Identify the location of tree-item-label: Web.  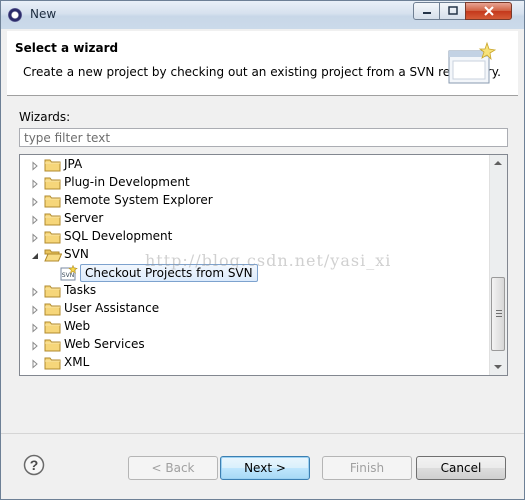
(77, 326).